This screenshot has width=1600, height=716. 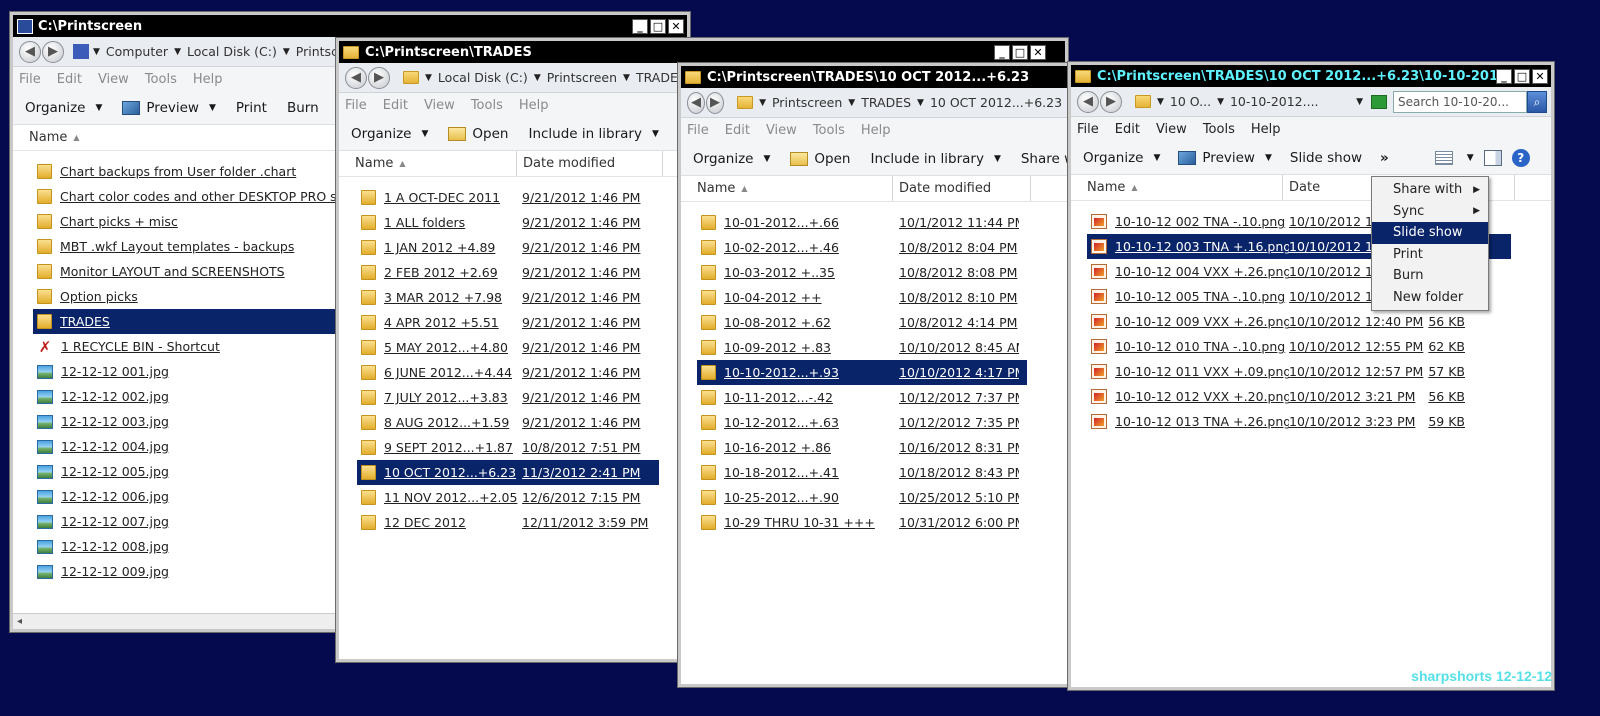 What do you see at coordinates (1430, 298) in the screenshot?
I see `menu-item-new-folder: New folder` at bounding box center [1430, 298].